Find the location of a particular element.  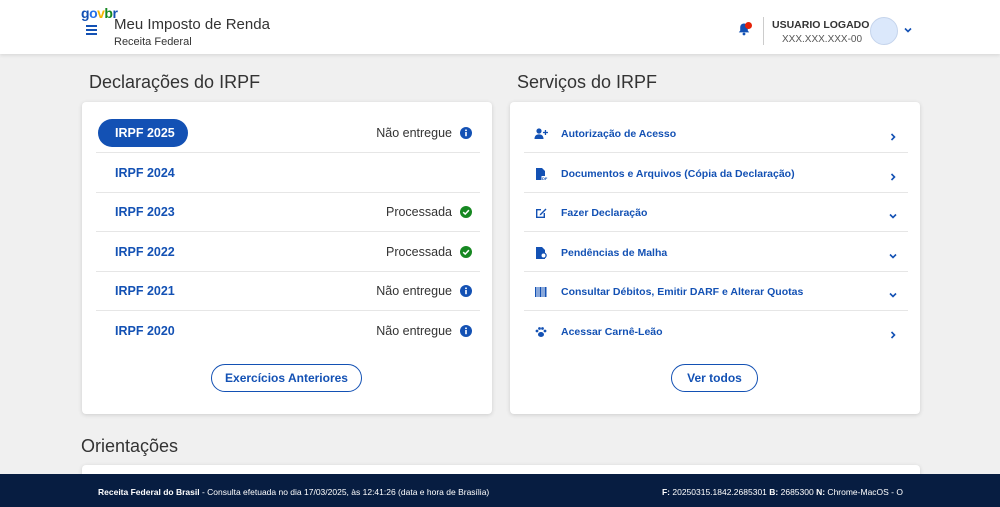

declaracao-row: IRPF 2025 Não entregue is located at coordinates (288, 133).